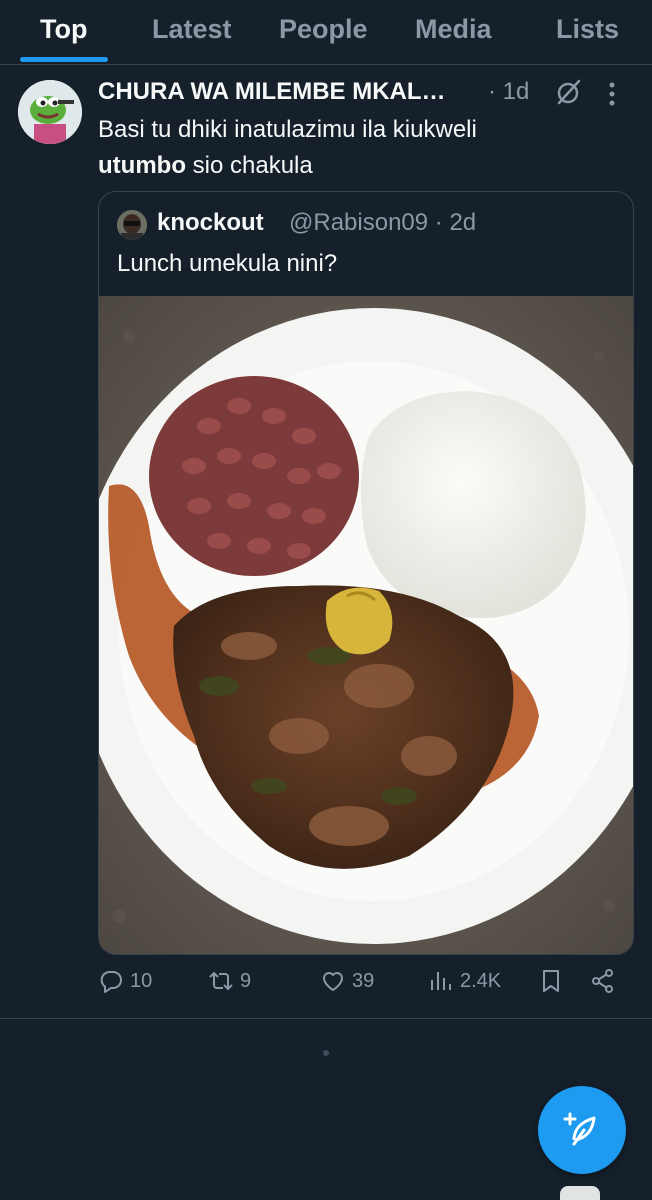 The width and height of the screenshot is (652, 1200). What do you see at coordinates (347, 981) in the screenshot?
I see `like-button: 39` at bounding box center [347, 981].